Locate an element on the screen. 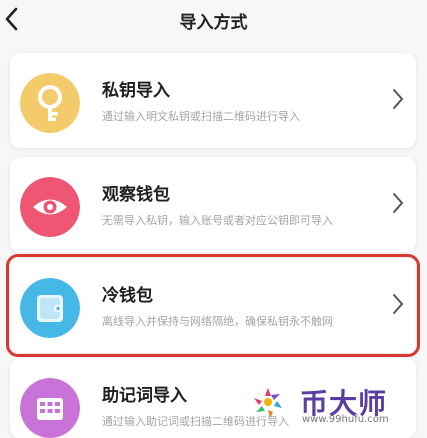 Image resolution: width=427 pixels, height=438 pixels. eye-icon is located at coordinates (50, 207).